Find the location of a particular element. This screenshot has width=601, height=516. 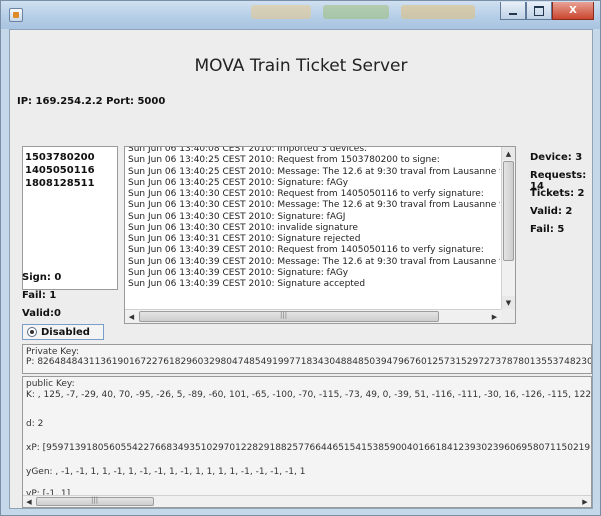

minimize-icon is located at coordinates (513, 11).